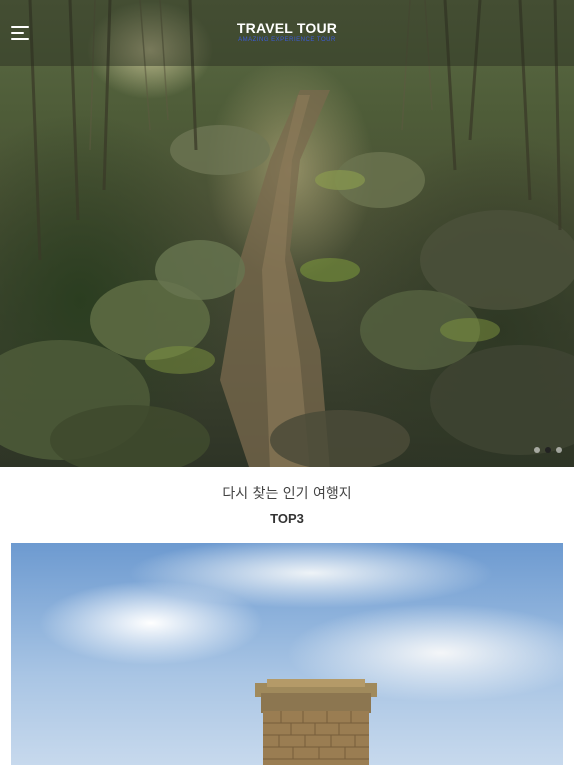 The height and width of the screenshot is (765, 574). What do you see at coordinates (287, 494) in the screenshot?
I see `section-title: 다시 찾는 인기 여행지` at bounding box center [287, 494].